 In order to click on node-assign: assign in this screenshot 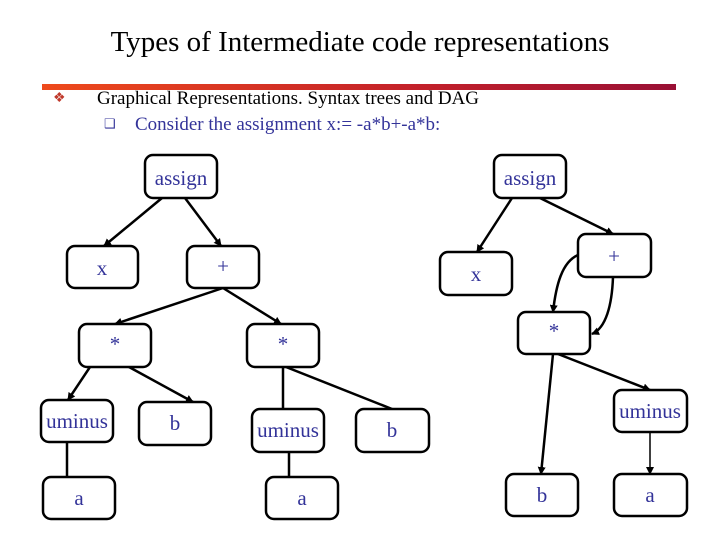, I will do `click(181, 176)`.